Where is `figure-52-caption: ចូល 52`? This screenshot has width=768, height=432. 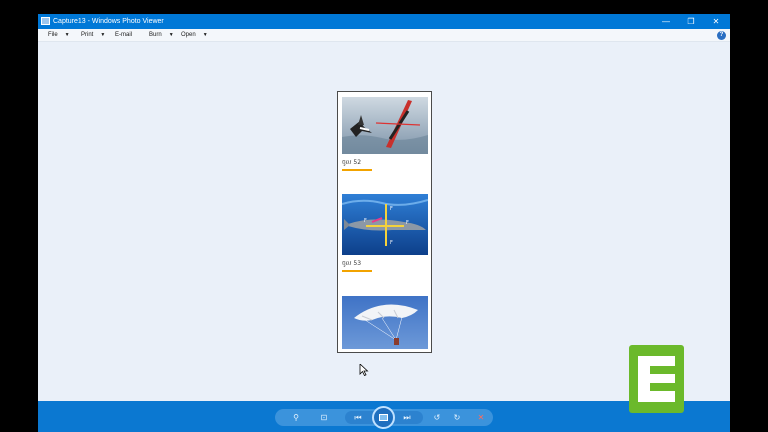 figure-52-caption: ចូល 52 is located at coordinates (352, 162).